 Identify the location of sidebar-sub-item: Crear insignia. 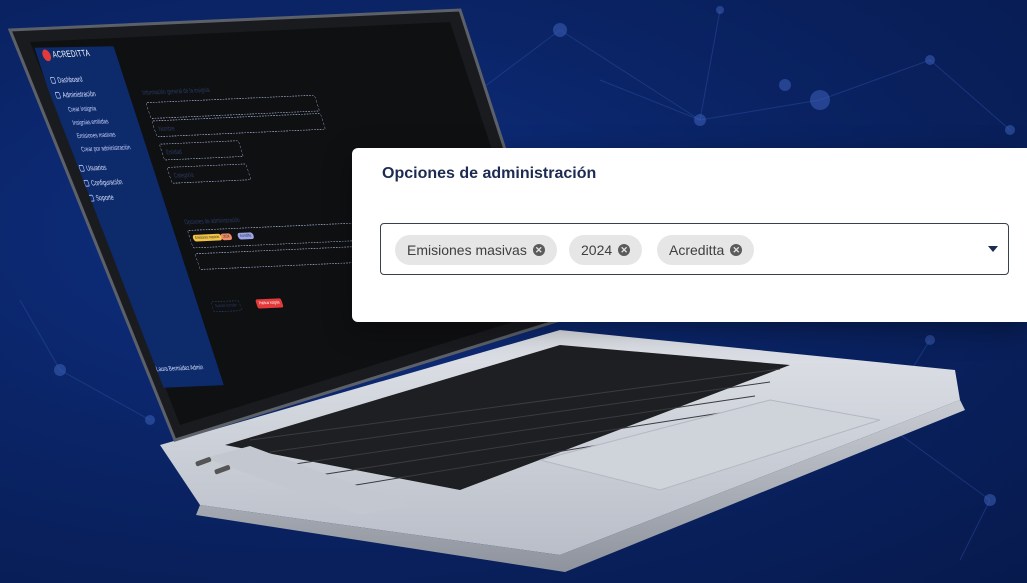
(82, 109).